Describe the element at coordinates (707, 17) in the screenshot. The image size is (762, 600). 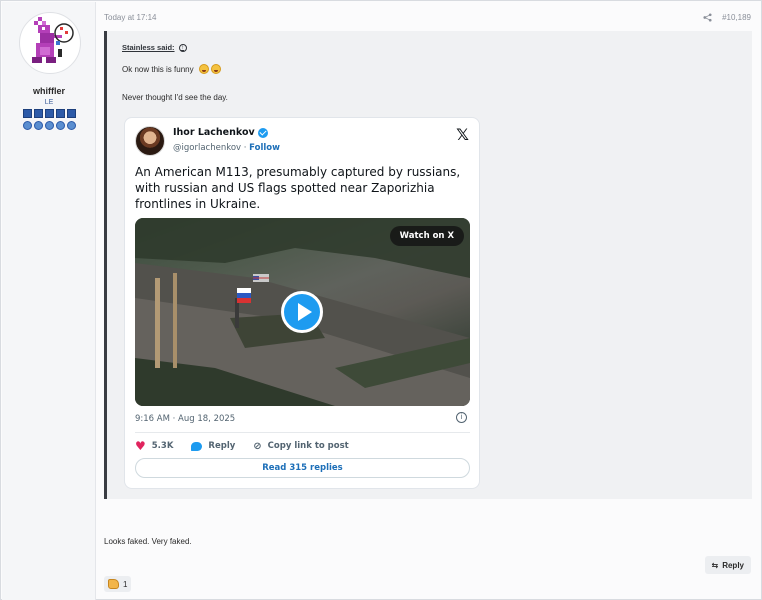
I see `share-icon` at that location.